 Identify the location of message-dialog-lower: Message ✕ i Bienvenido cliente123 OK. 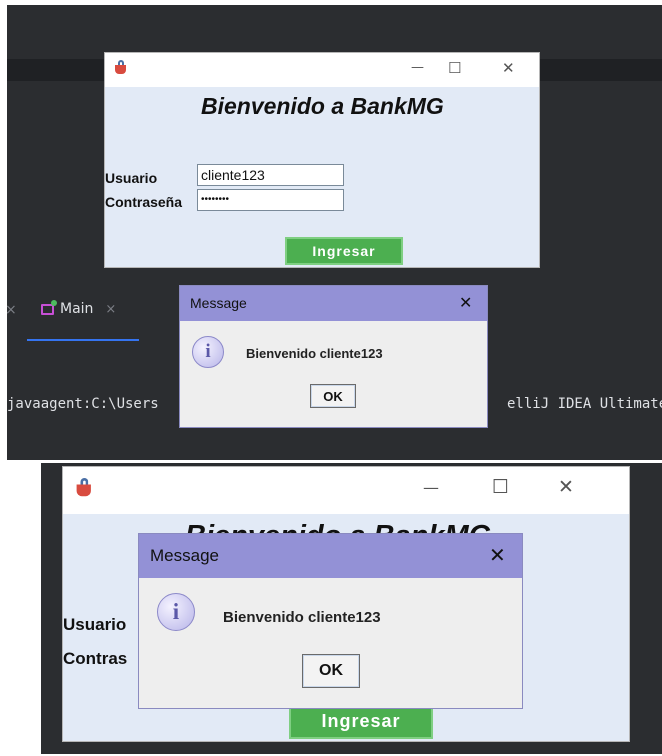
(330, 621).